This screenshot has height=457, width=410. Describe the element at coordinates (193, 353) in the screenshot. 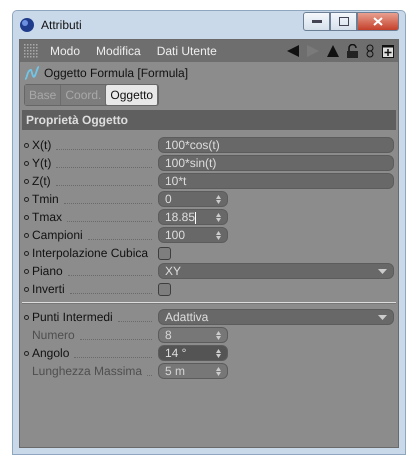

I see `number-field: 14 °` at that location.